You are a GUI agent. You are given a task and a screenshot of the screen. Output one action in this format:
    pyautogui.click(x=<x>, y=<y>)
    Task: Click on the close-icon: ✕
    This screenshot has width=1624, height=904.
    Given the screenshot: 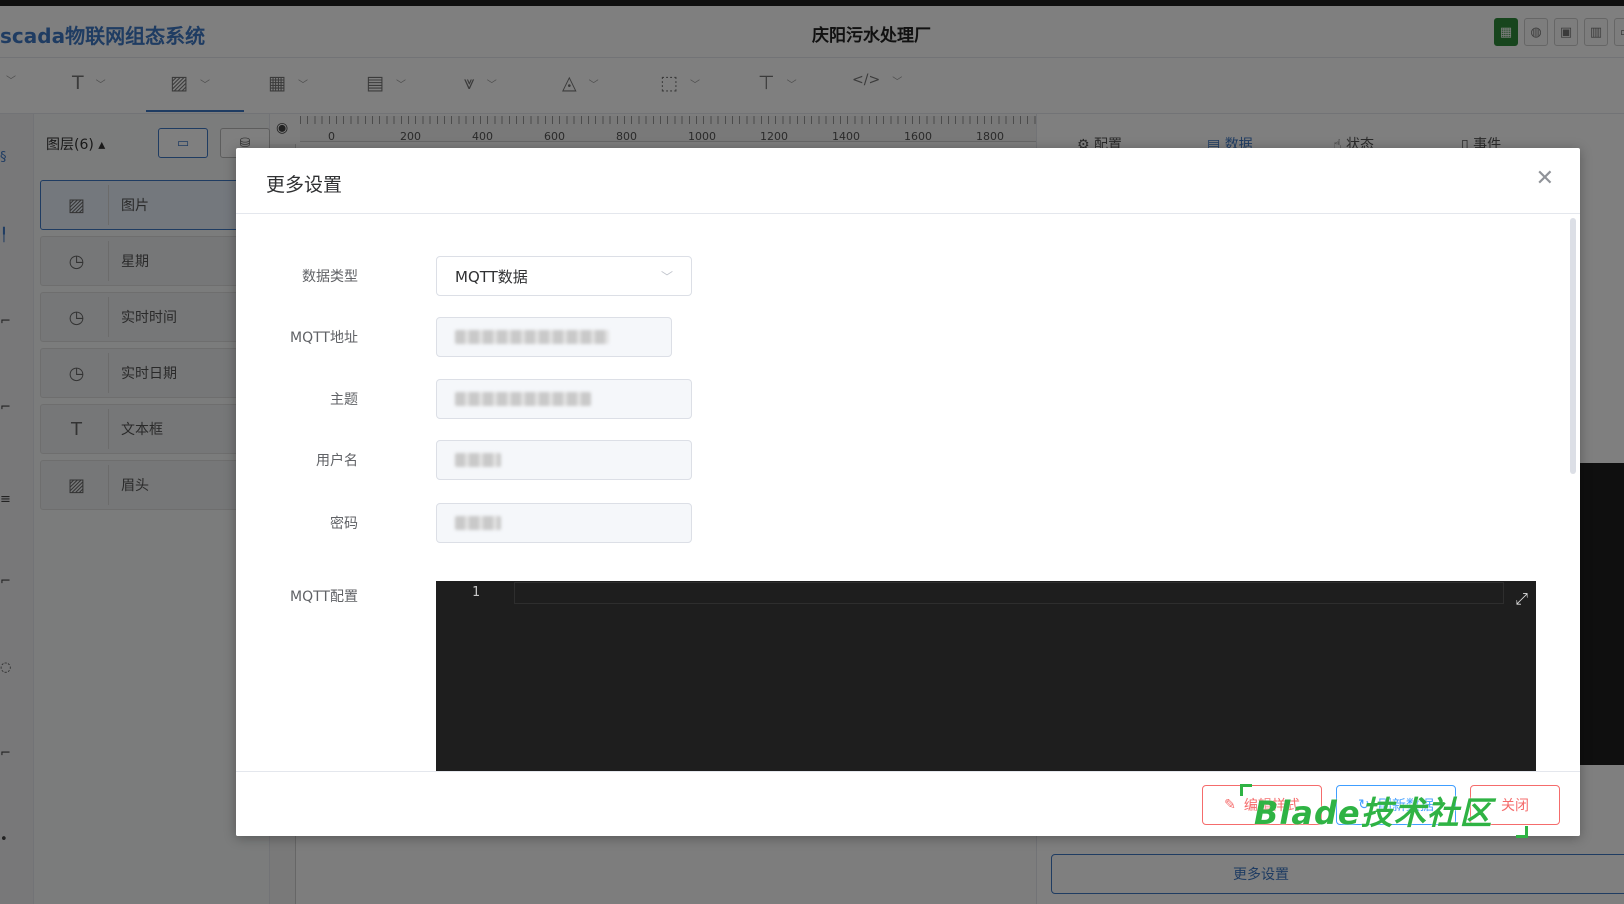 What is the action you would take?
    pyautogui.click(x=1545, y=179)
    